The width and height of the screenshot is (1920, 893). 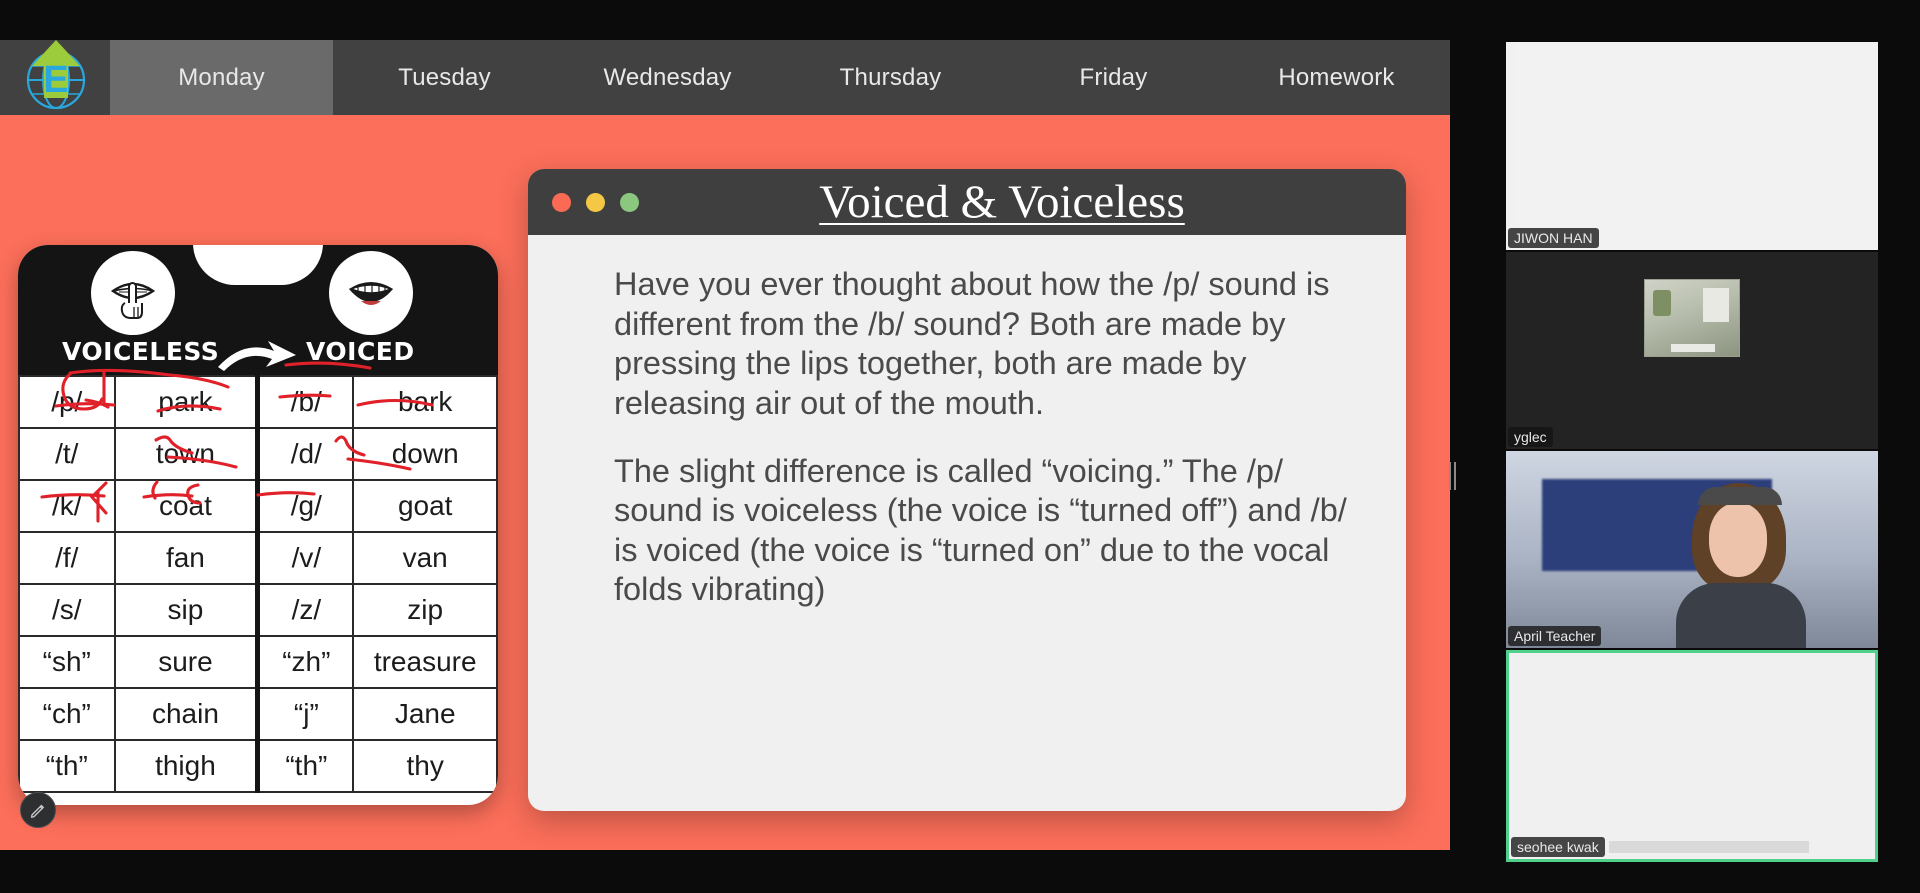 I want to click on tab-label: Friday, so click(x=1113, y=77).